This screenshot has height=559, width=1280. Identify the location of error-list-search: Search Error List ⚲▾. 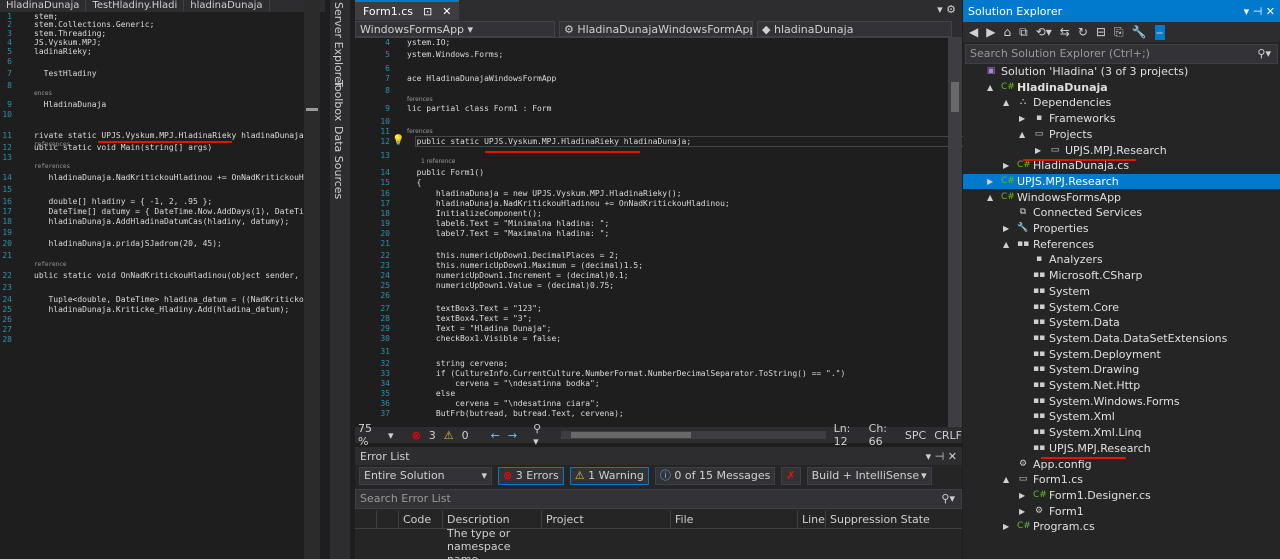
(658, 499).